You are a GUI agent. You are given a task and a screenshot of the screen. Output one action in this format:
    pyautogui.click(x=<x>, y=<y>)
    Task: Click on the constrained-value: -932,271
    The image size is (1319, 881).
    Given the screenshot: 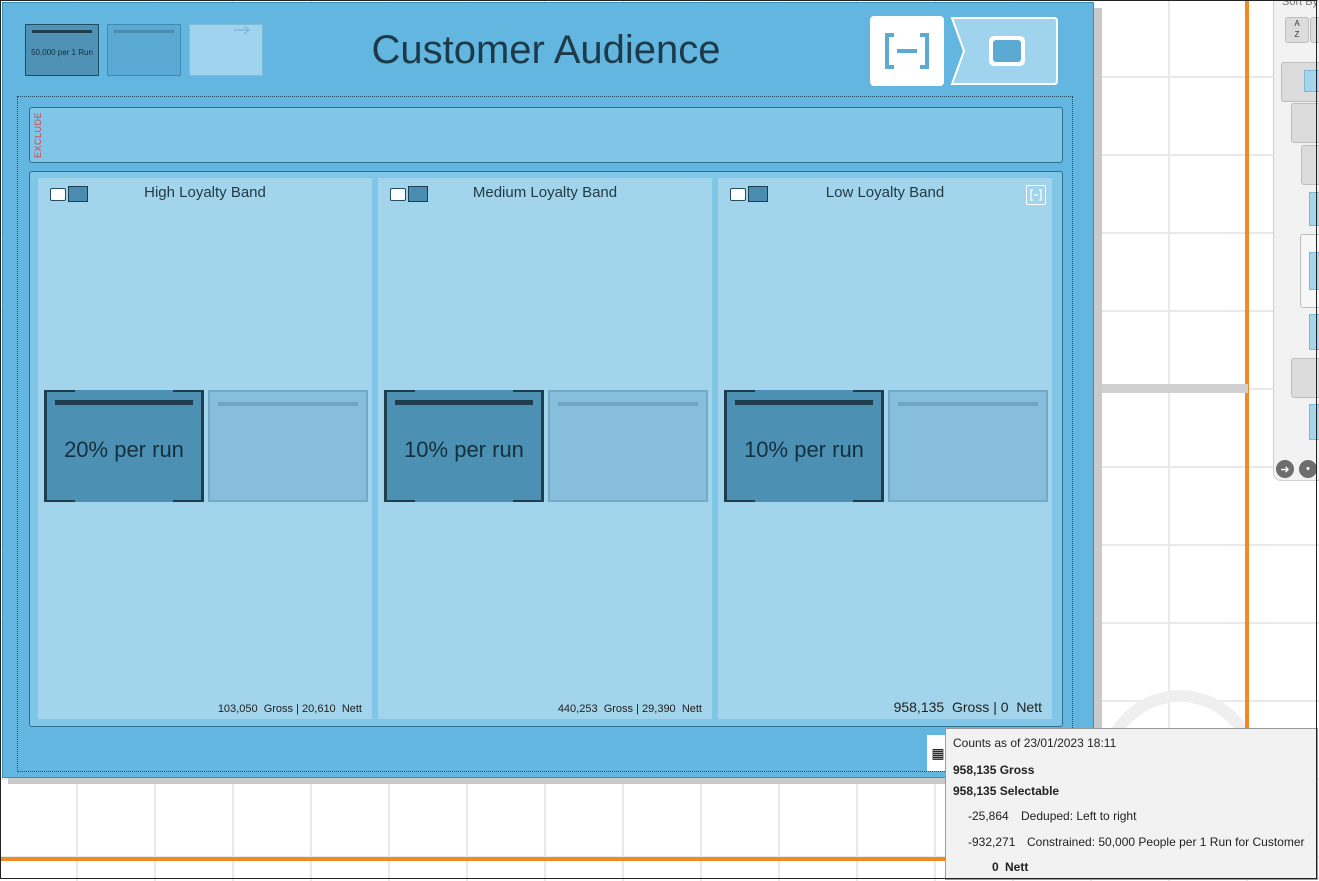 What is the action you would take?
    pyautogui.click(x=992, y=842)
    